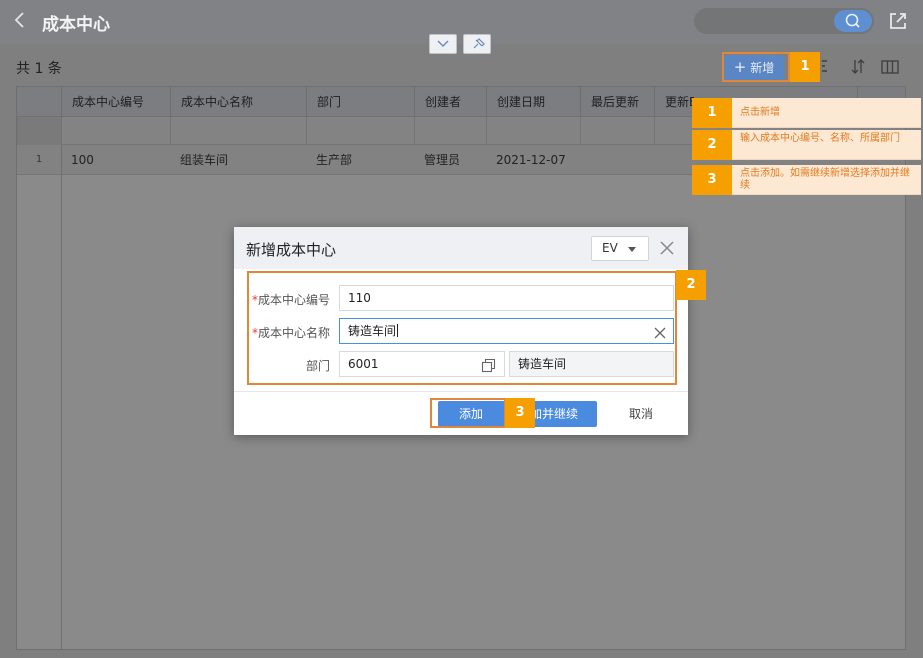 This screenshot has width=923, height=658. What do you see at coordinates (372, 331) in the screenshot?
I see `name-input-value: 铸造车间` at bounding box center [372, 331].